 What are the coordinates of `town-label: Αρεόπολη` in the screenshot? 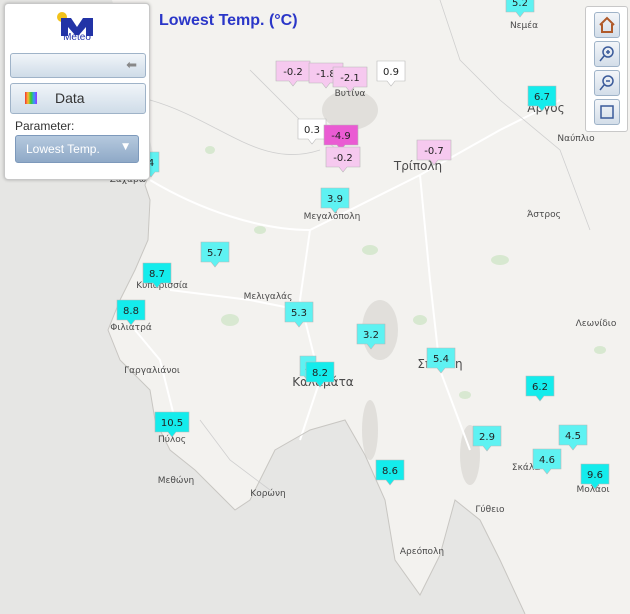 It's located at (422, 551).